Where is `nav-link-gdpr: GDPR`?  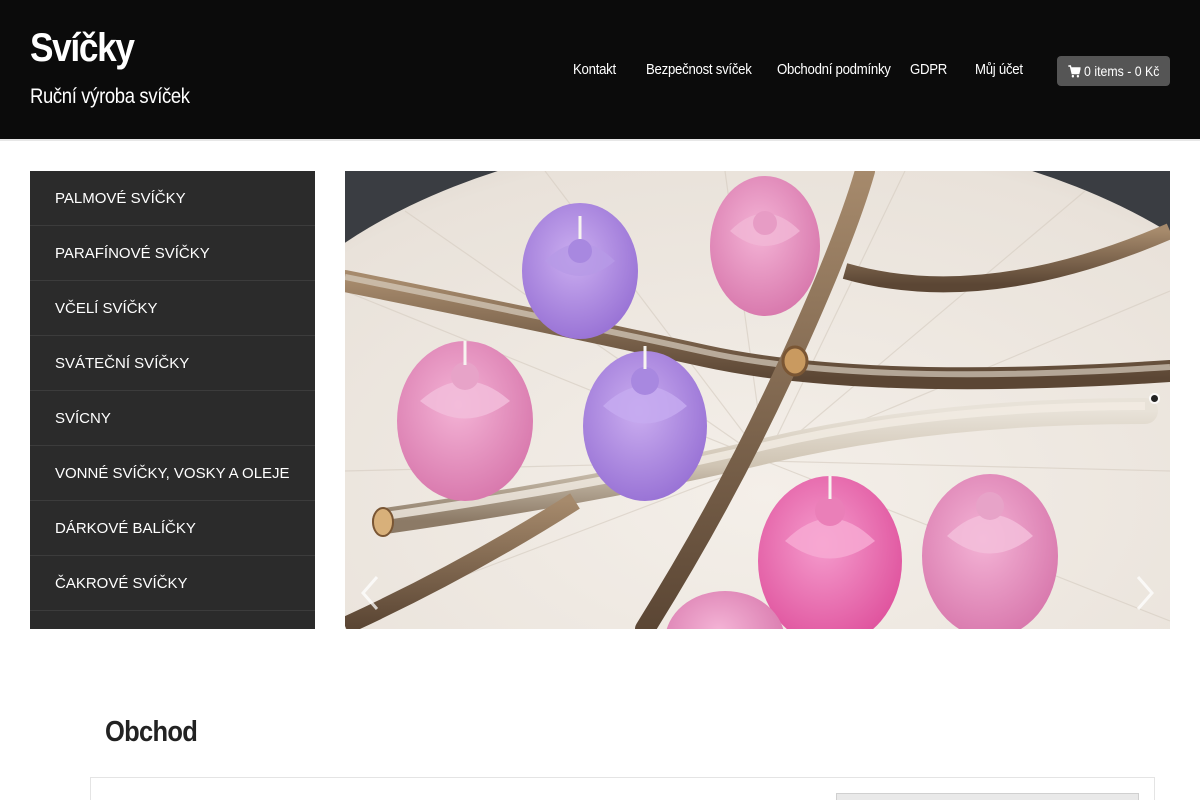
nav-link-gdpr: GDPR is located at coordinates (928, 69).